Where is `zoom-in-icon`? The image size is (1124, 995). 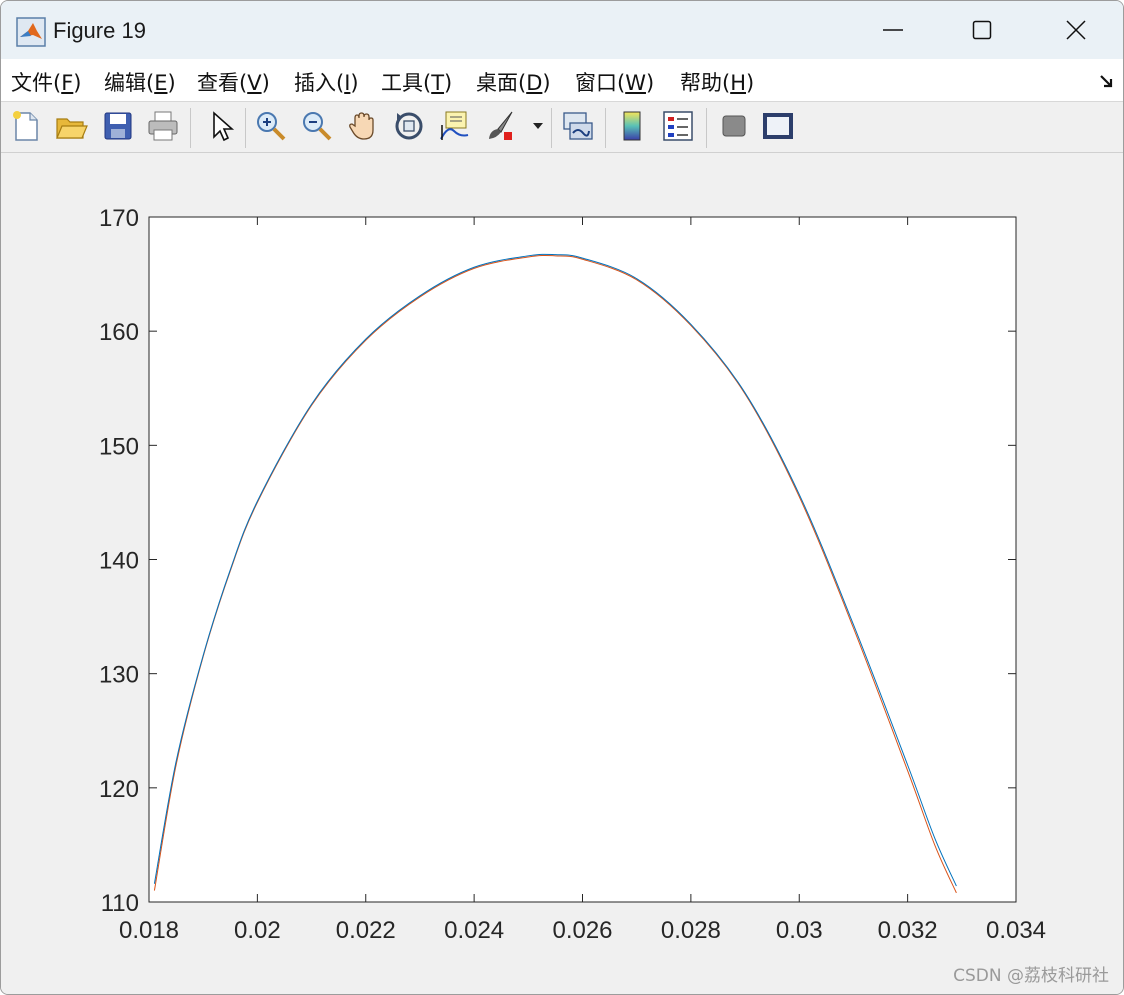 zoom-in-icon is located at coordinates (271, 126).